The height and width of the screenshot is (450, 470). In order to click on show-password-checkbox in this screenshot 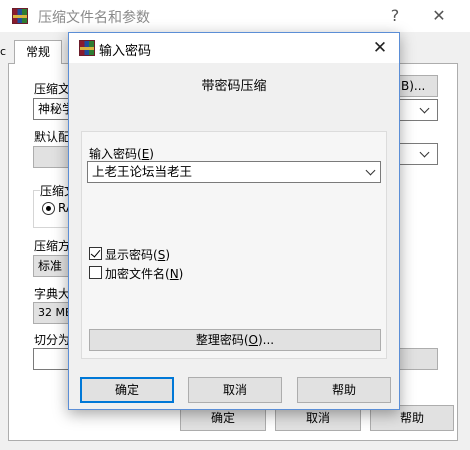, I will do `click(95, 253)`.